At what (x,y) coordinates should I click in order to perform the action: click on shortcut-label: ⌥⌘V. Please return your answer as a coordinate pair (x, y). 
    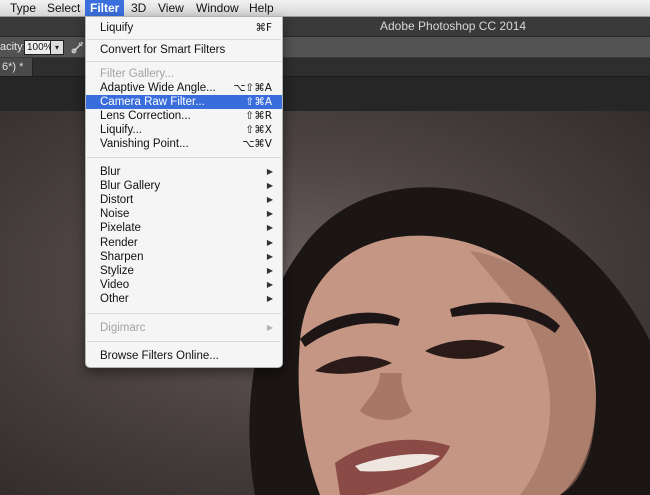
    Looking at the image, I should click on (257, 144).